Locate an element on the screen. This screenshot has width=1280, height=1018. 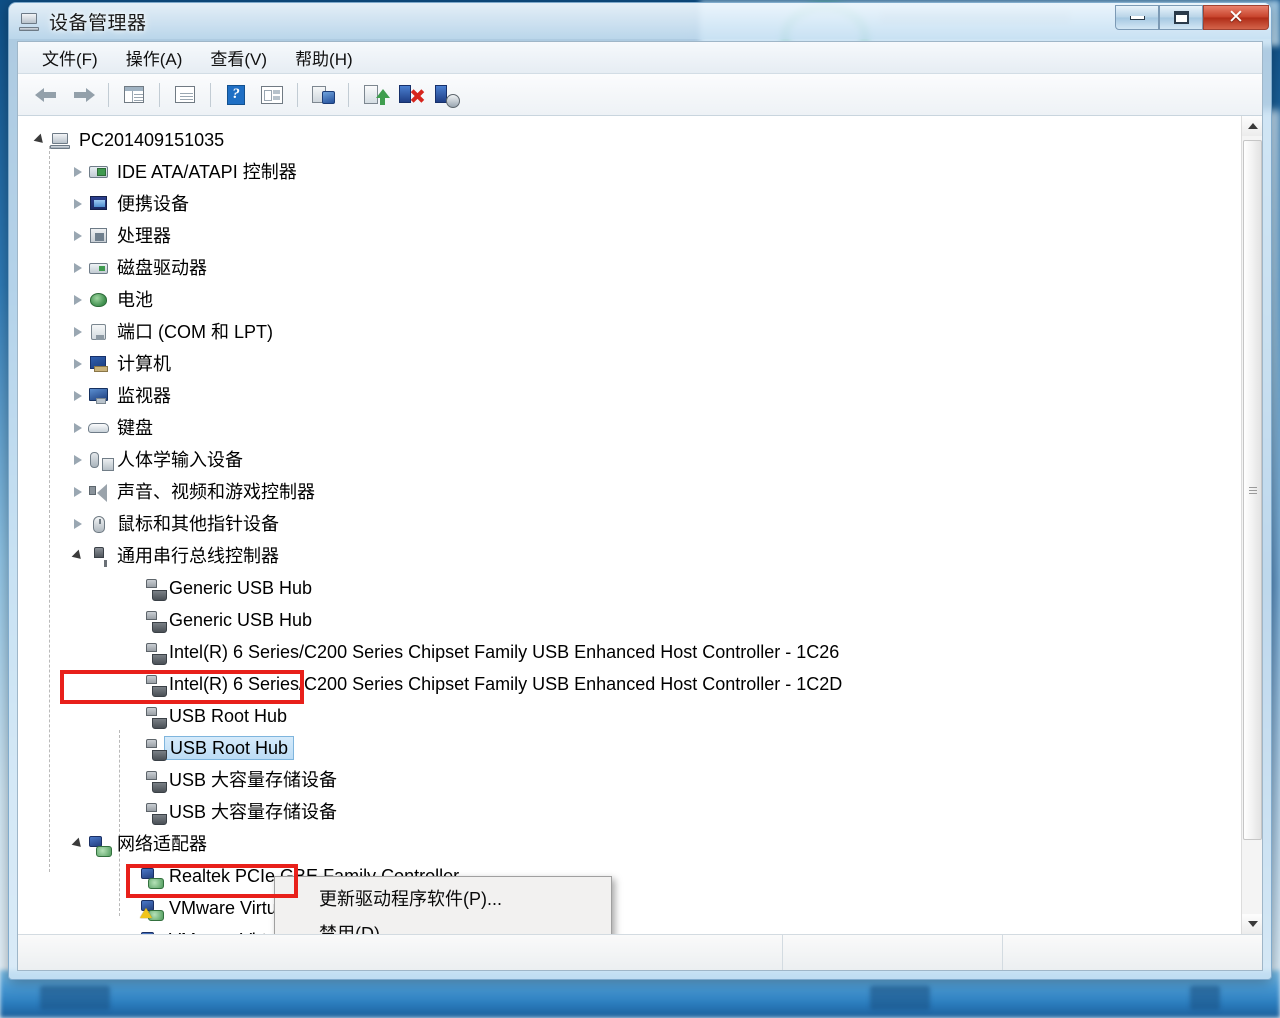
tree-item-label: 人体学输入设备 is located at coordinates (180, 460).